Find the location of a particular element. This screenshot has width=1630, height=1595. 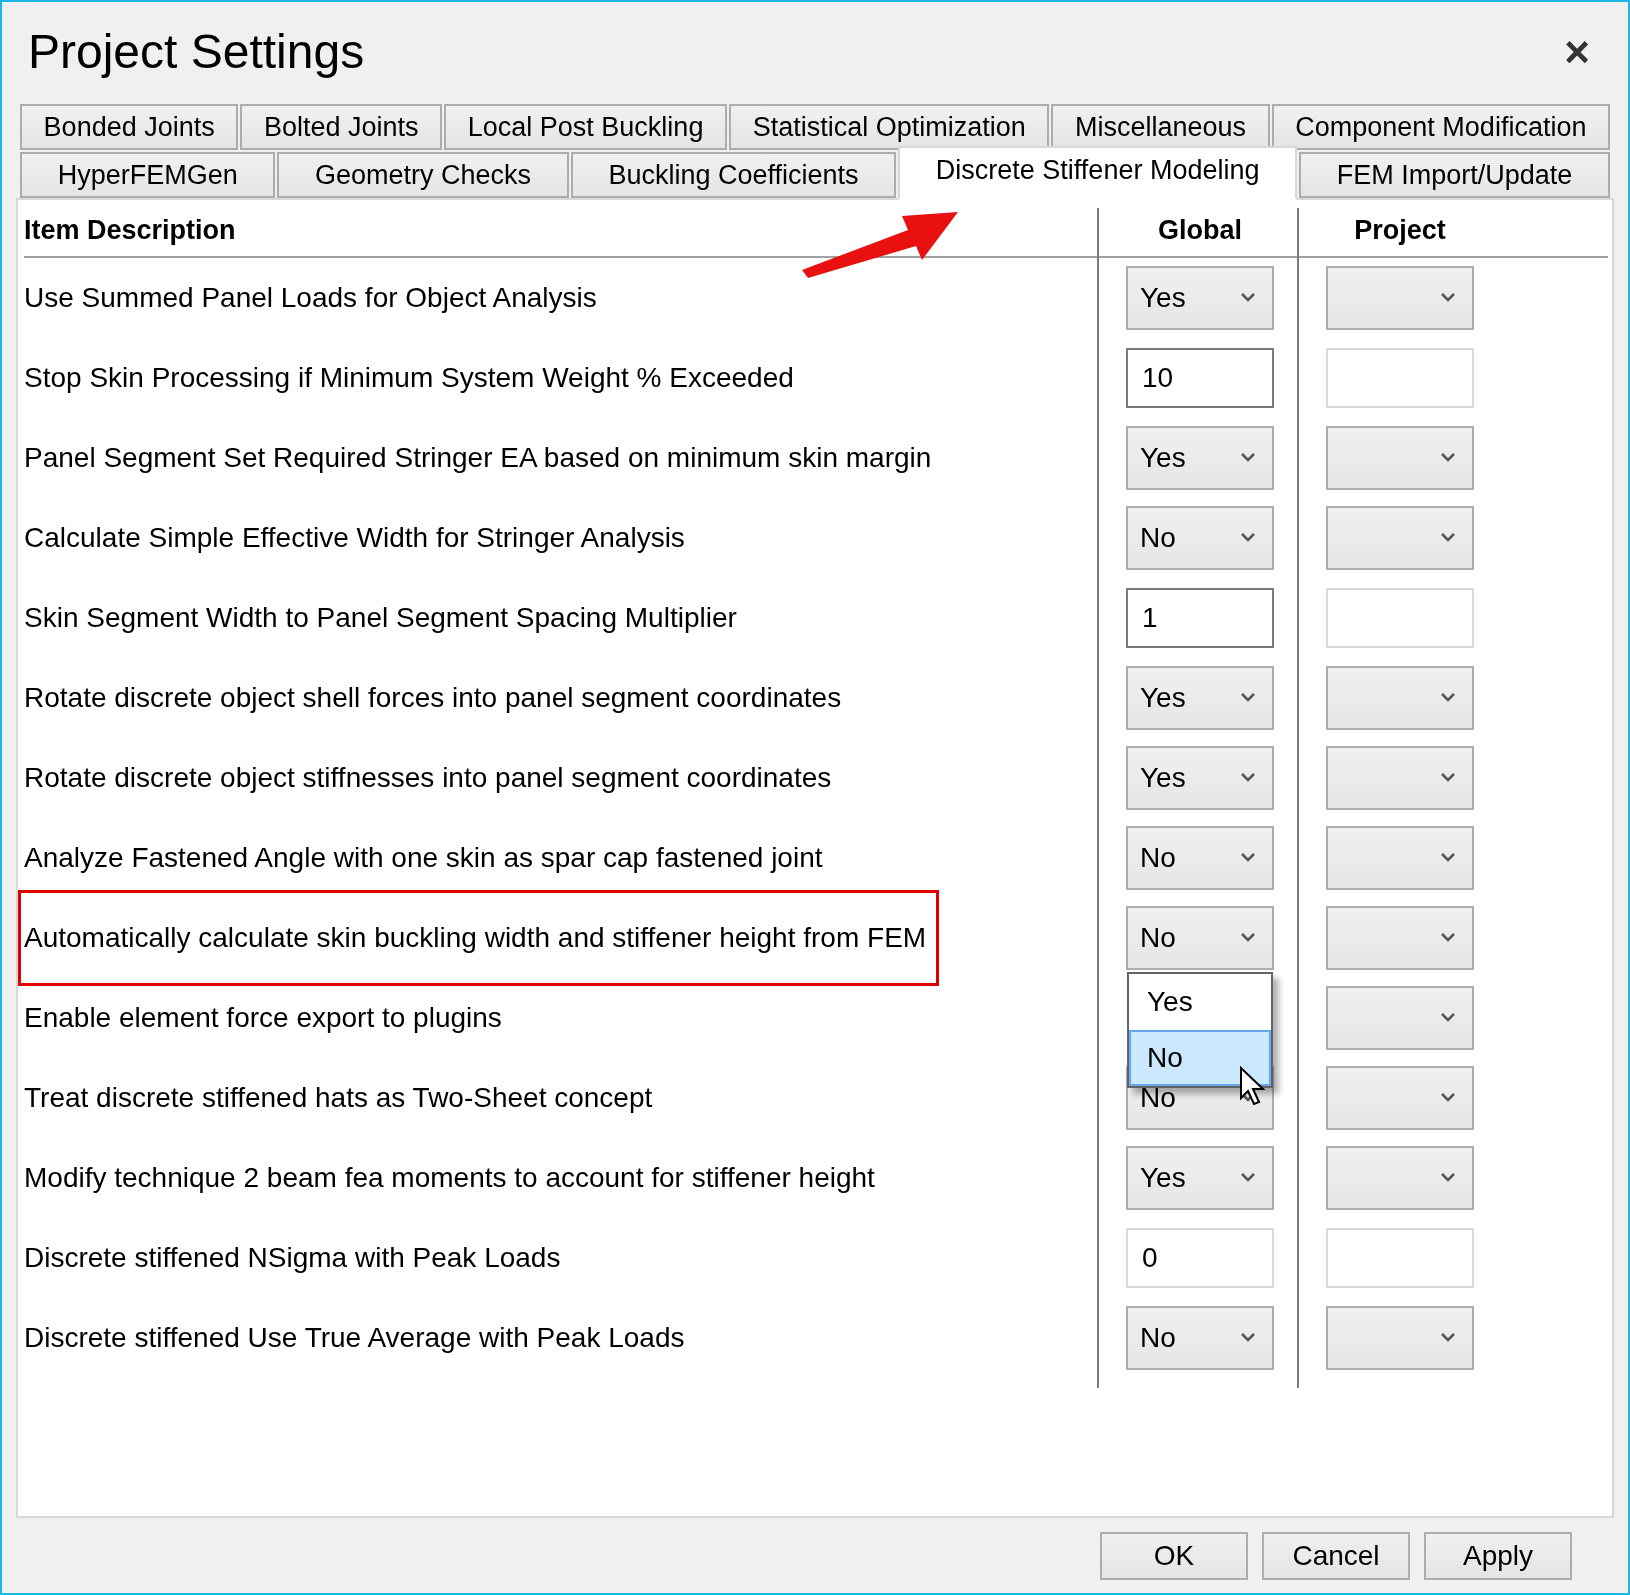

item-description: Rotate discrete object shell forces into panel segment coordinates is located at coordinates (433, 698).